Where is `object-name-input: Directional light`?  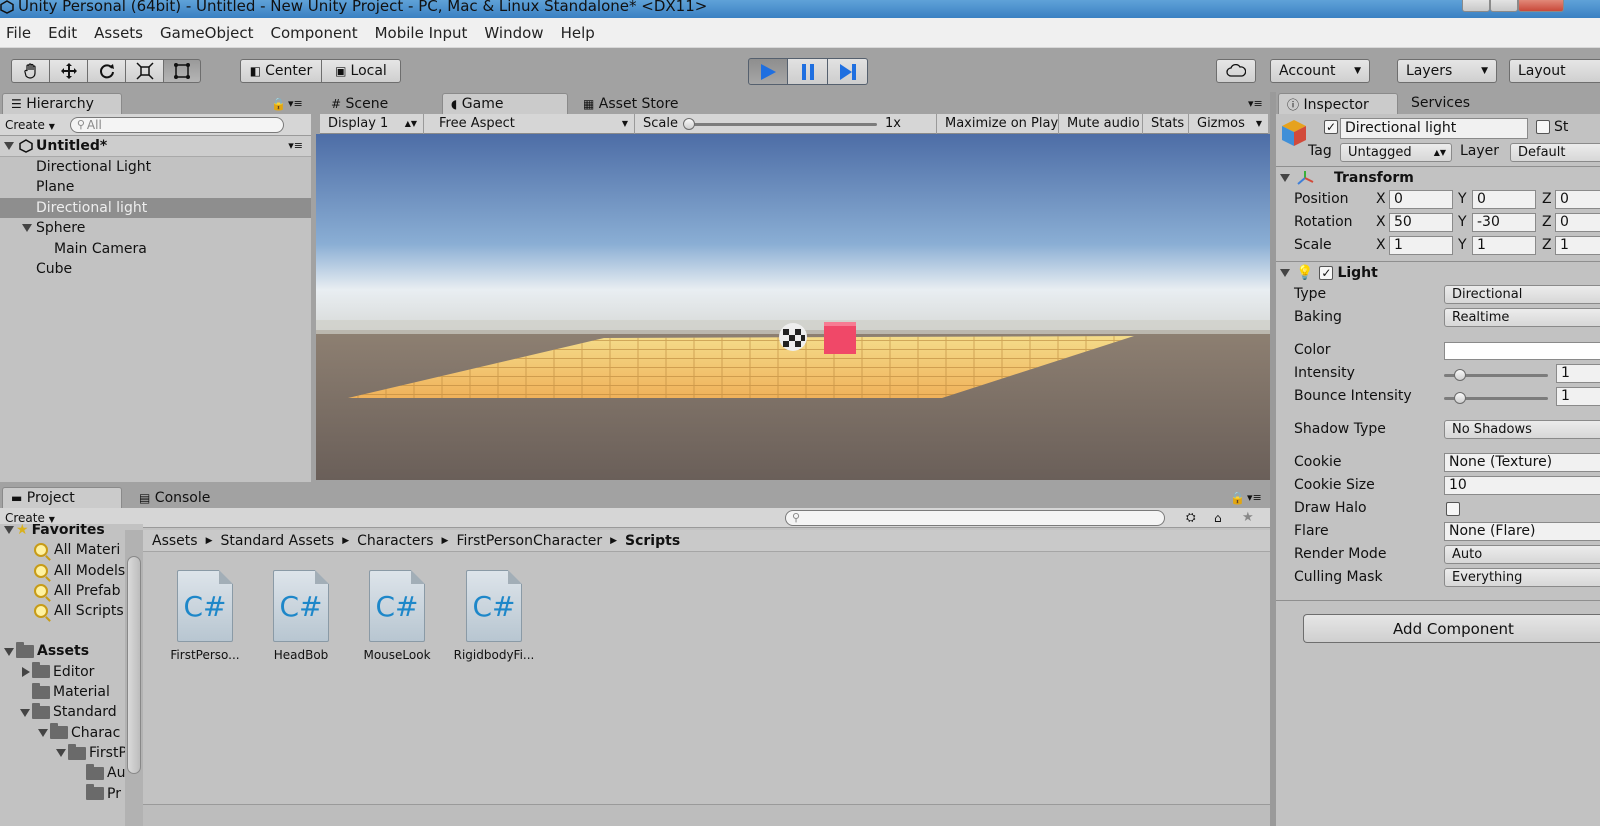 object-name-input: Directional light is located at coordinates (1434, 128).